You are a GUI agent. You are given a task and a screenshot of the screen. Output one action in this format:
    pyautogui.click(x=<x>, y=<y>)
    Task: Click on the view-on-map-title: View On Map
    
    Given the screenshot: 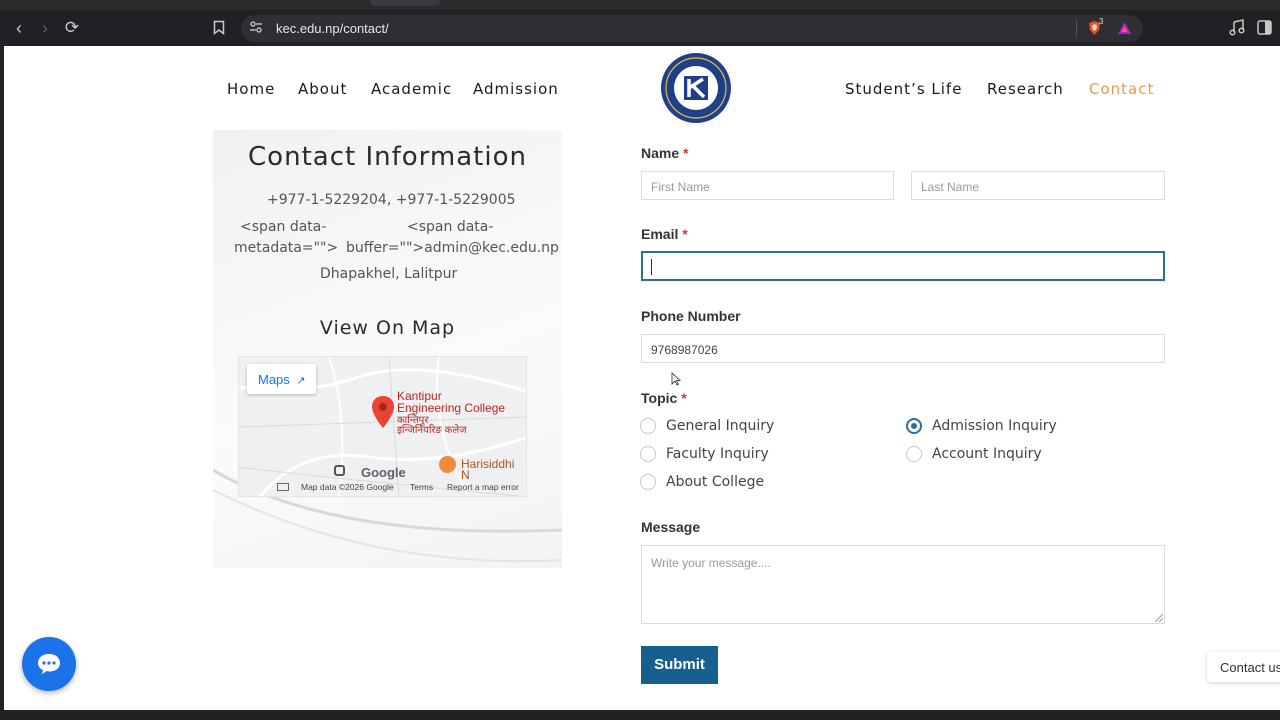 What is the action you would take?
    pyautogui.click(x=387, y=328)
    